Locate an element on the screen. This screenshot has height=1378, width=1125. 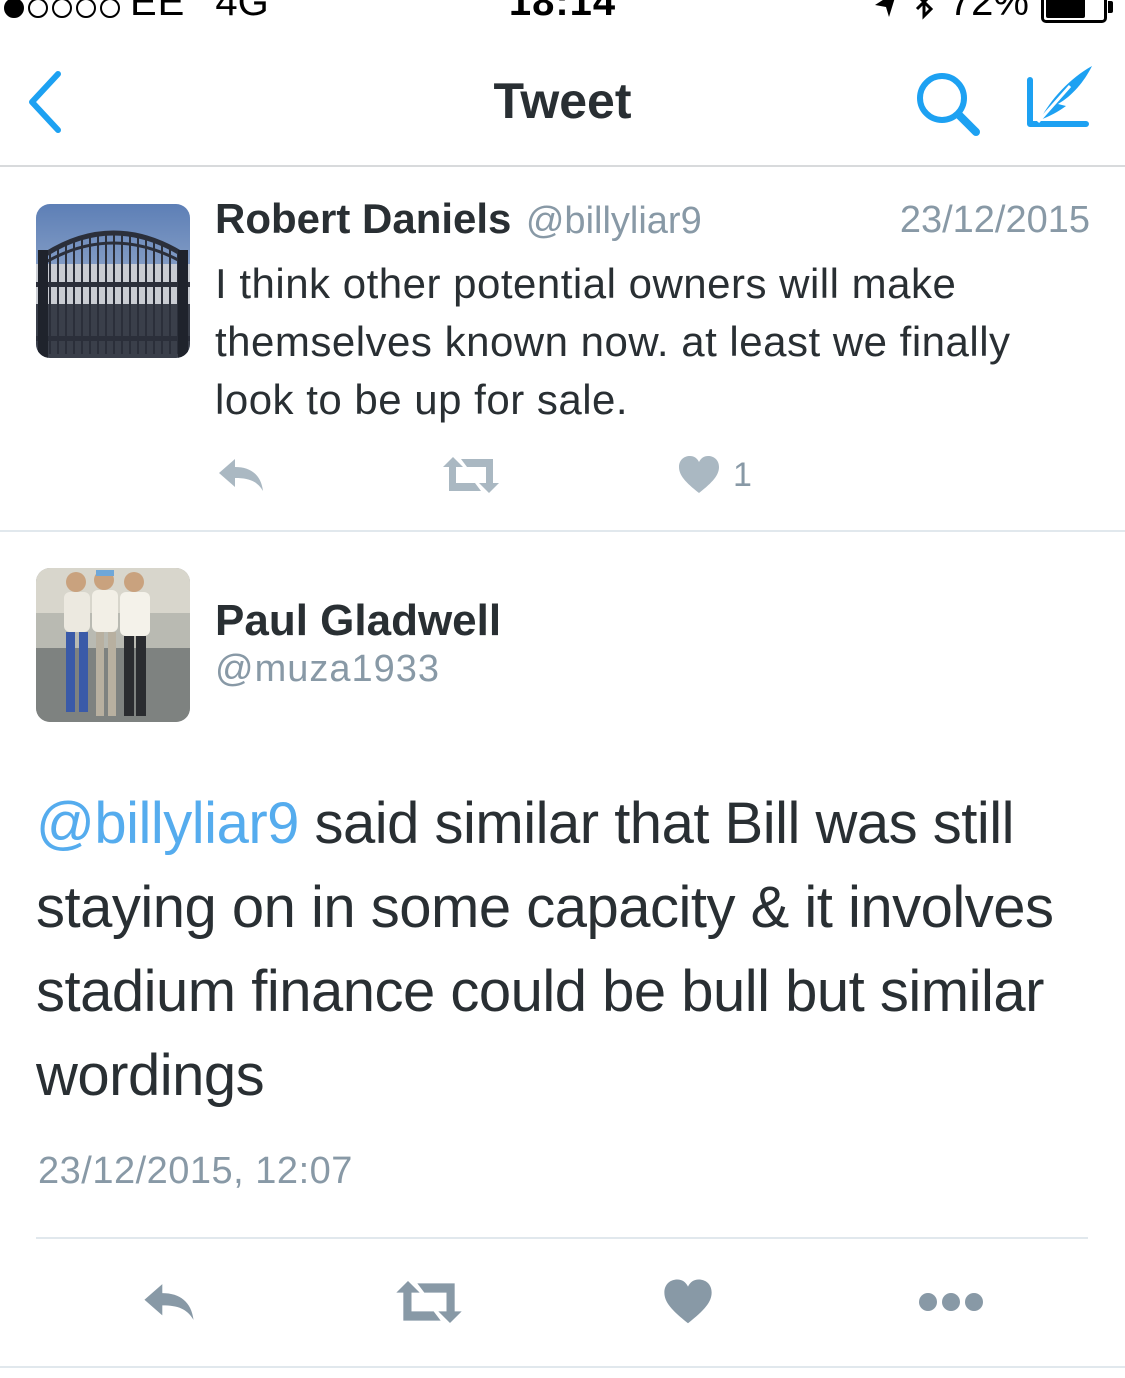
author-handle: @billyliar9 is located at coordinates (614, 221).